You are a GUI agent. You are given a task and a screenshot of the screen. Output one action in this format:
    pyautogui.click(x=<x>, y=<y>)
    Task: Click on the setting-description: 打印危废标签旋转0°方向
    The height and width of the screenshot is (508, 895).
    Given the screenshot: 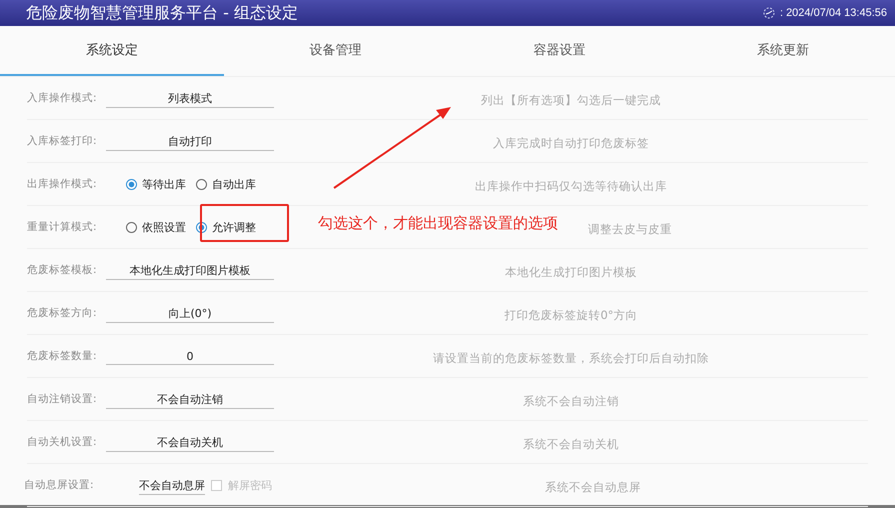 What is the action you would take?
    pyautogui.click(x=571, y=315)
    